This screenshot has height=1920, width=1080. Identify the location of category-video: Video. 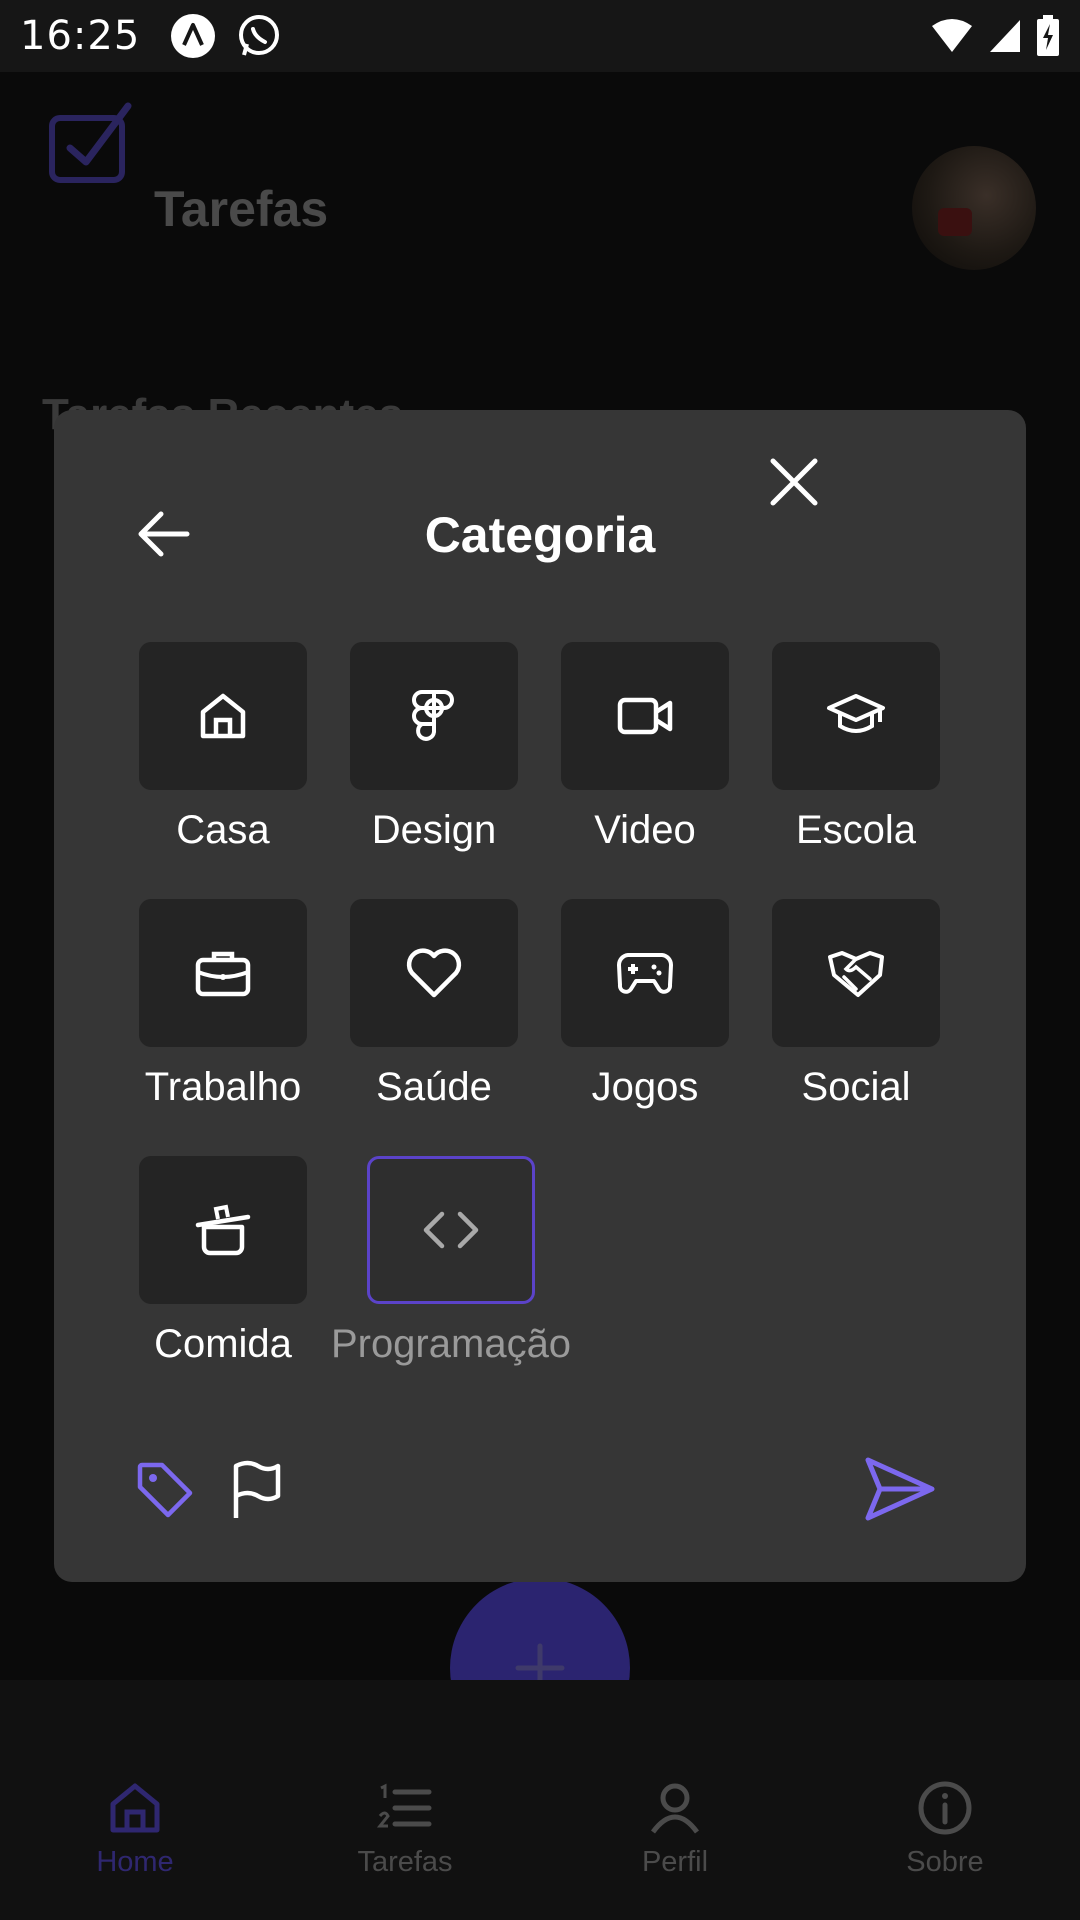
(645, 747).